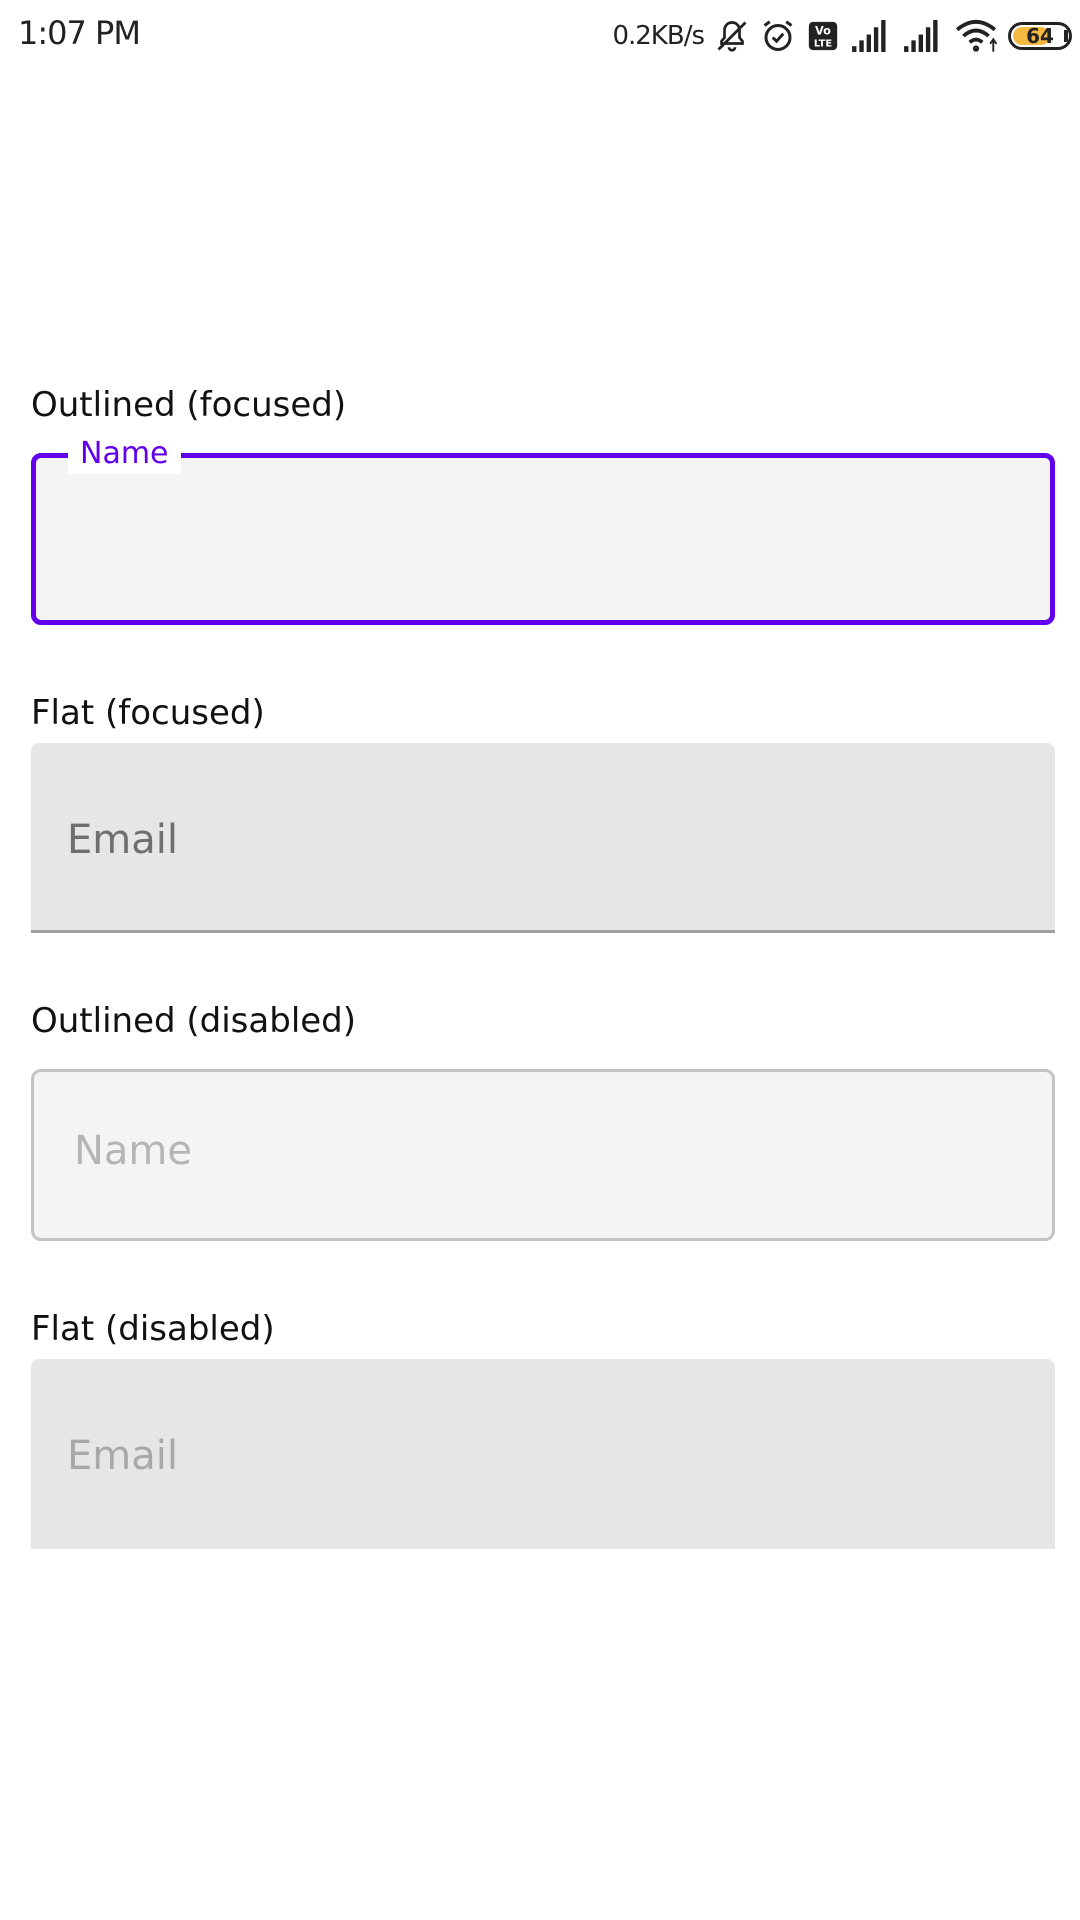  I want to click on name-input-outlined-focused: Name, so click(543, 529).